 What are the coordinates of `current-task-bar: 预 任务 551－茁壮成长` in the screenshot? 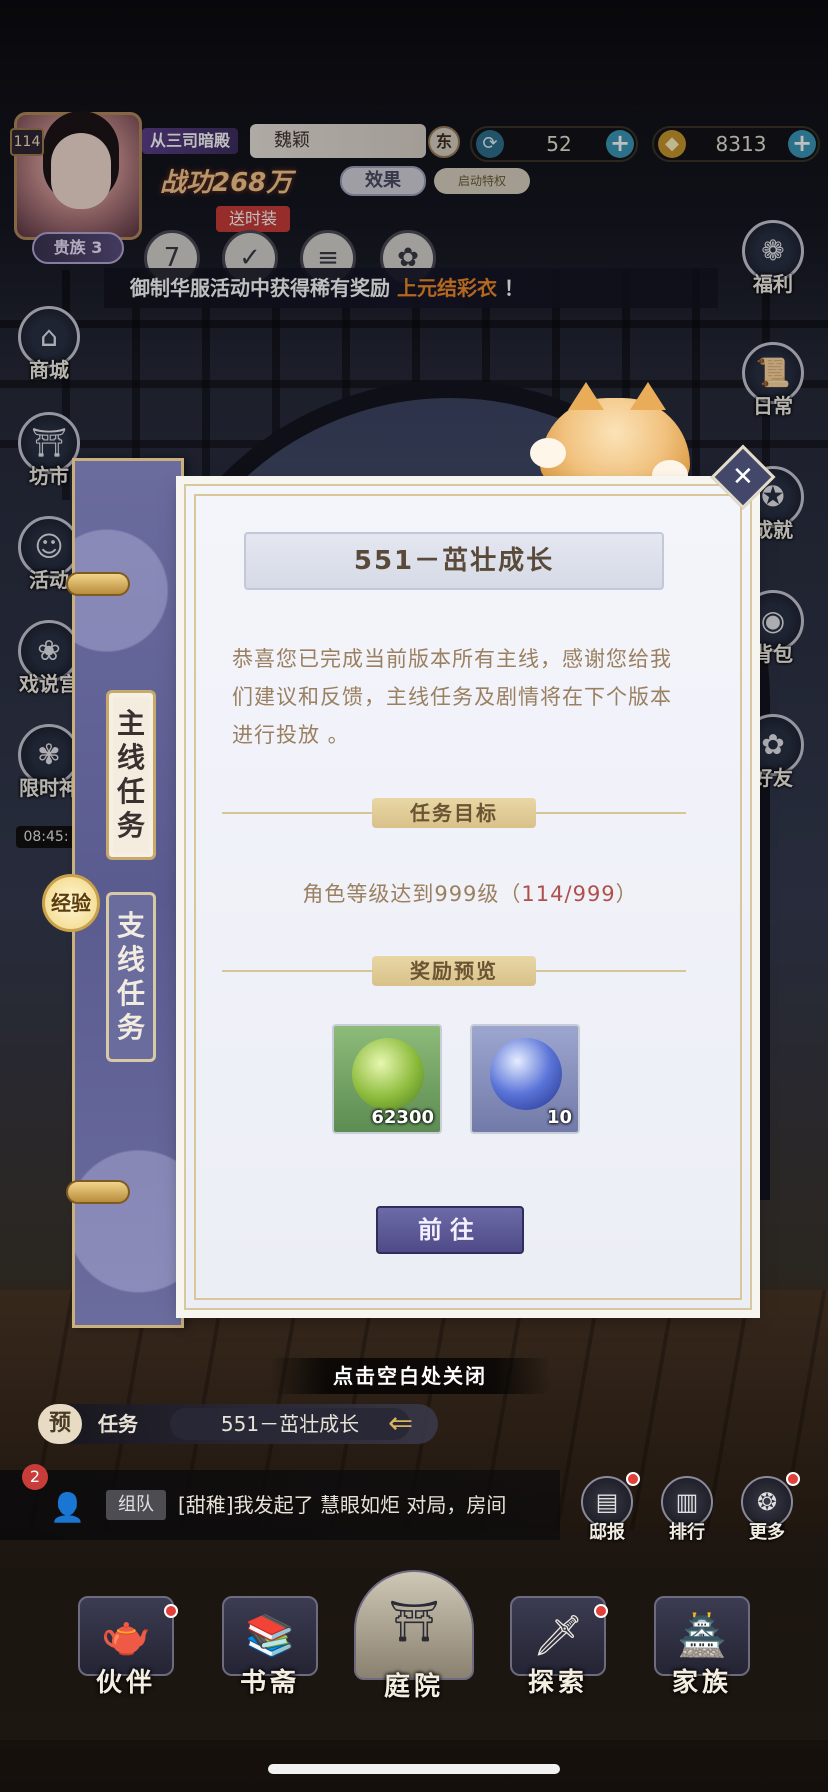 It's located at (238, 1424).